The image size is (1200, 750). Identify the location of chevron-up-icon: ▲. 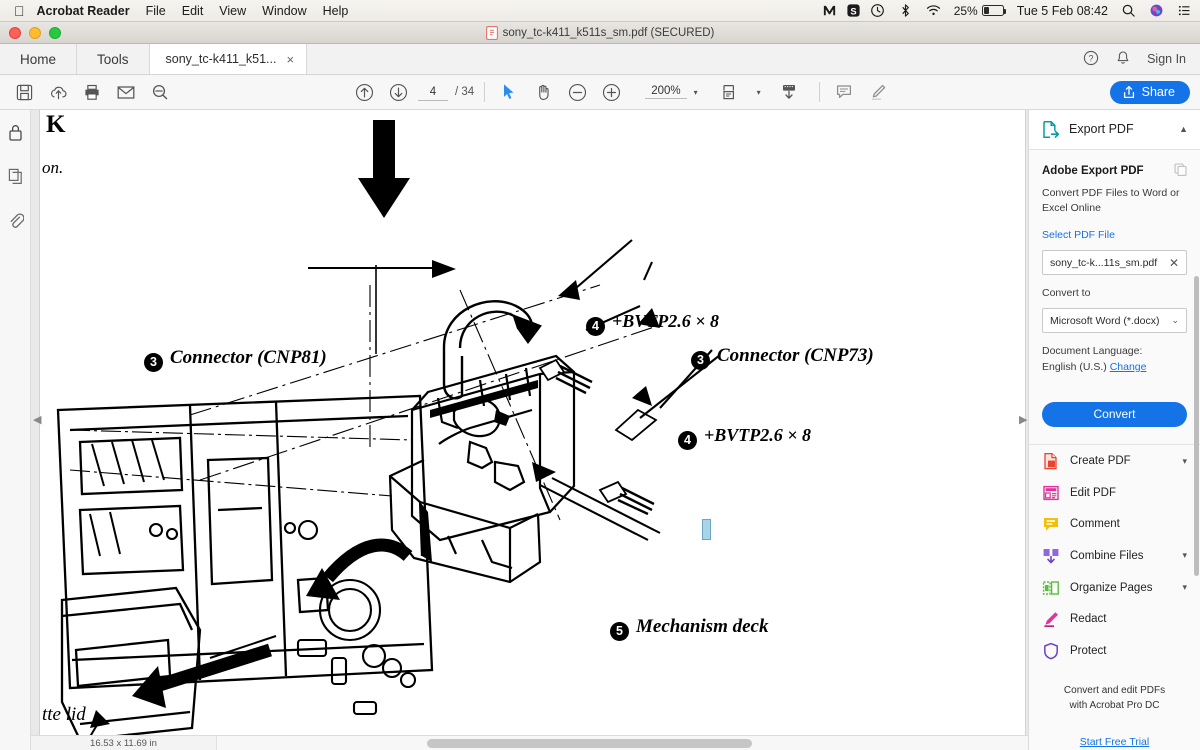
(1183, 129).